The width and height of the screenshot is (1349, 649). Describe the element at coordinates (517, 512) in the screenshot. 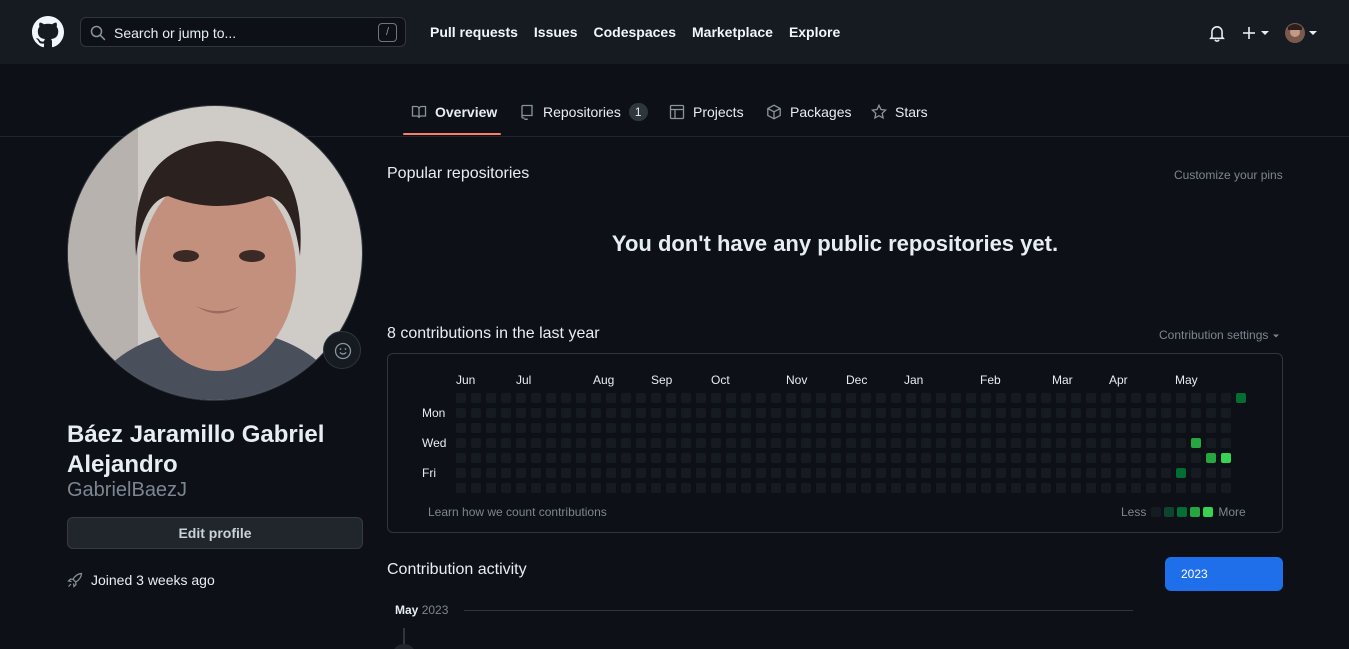

I see `learn-contributions-link: Learn how we count contributions` at that location.